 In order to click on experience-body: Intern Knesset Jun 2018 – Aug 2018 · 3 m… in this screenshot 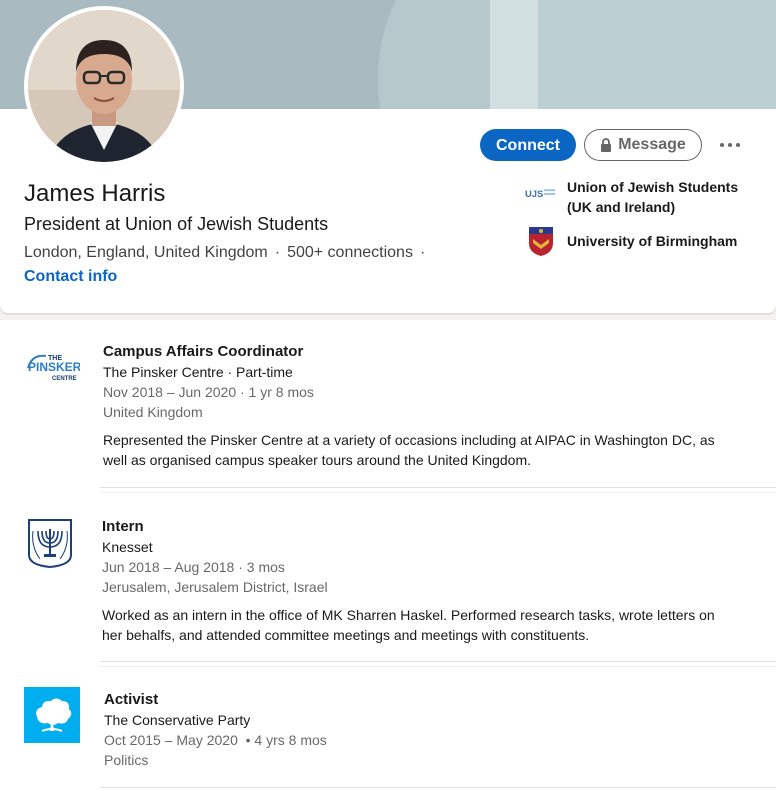, I will do `click(412, 581)`.